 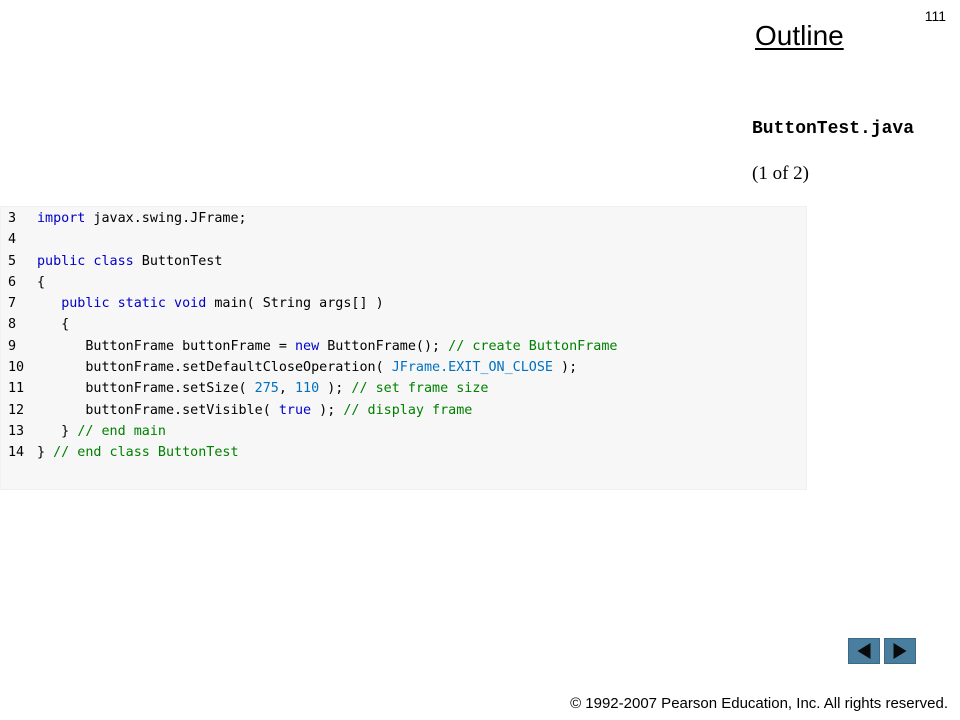 What do you see at coordinates (121, 431) in the screenshot?
I see `code-token: // end main` at bounding box center [121, 431].